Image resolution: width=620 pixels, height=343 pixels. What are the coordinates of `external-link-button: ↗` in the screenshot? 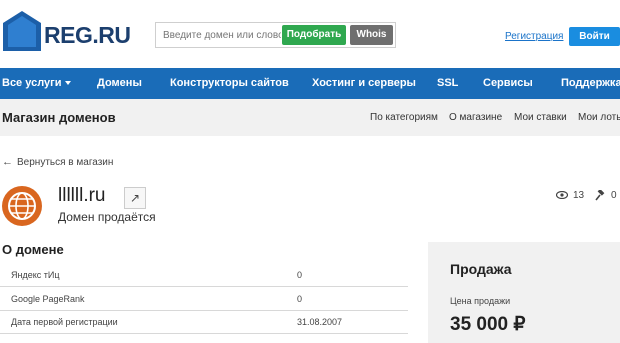 It's located at (135, 198).